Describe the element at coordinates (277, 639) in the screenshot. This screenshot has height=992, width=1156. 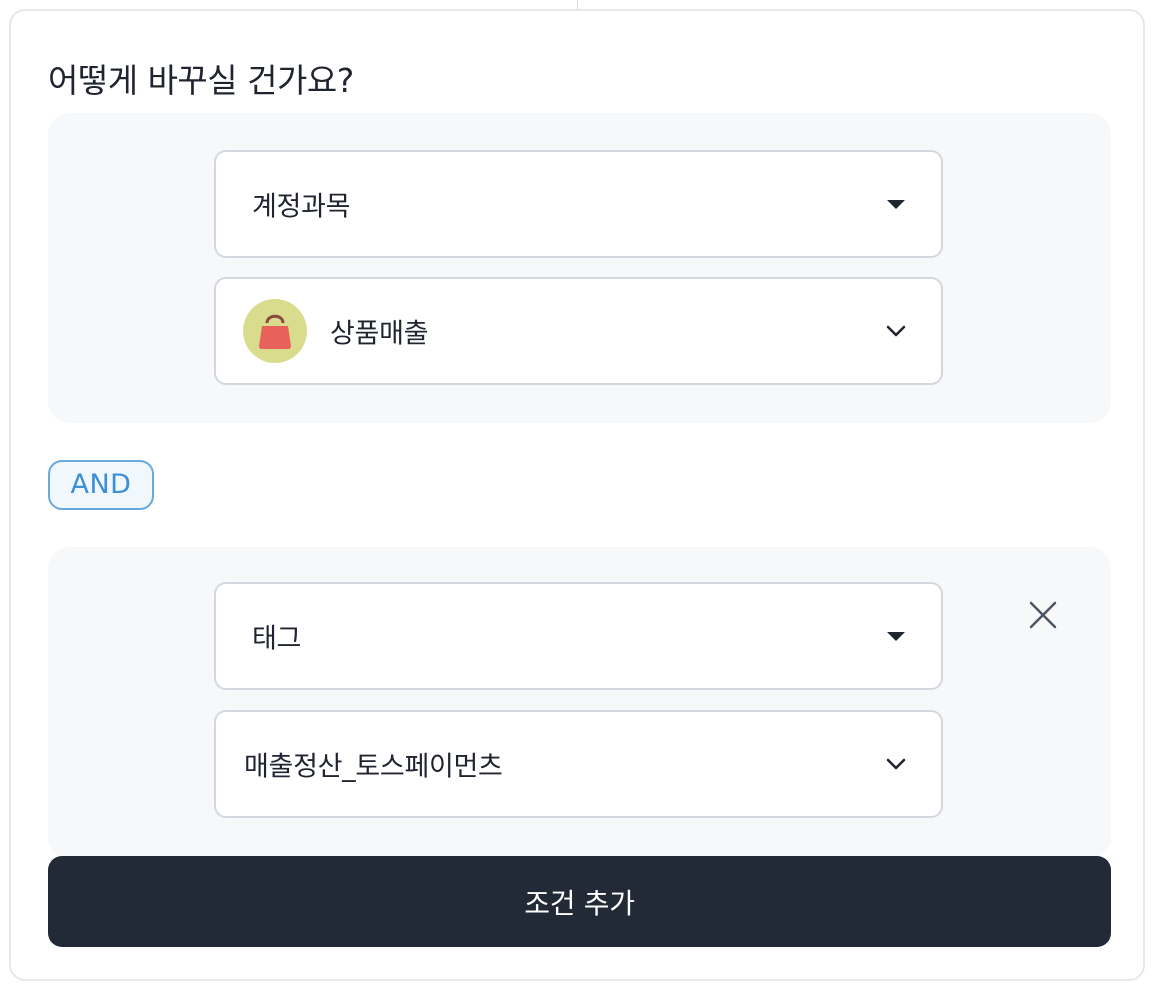
I see `field-select-label: 태그` at that location.